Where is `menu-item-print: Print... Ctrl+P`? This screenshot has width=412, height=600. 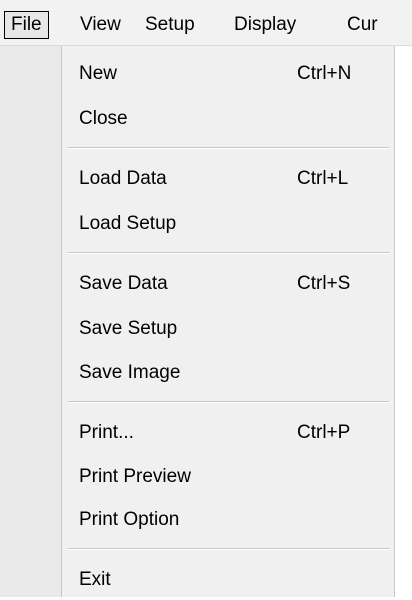 menu-item-print: Print... Ctrl+P is located at coordinates (228, 433).